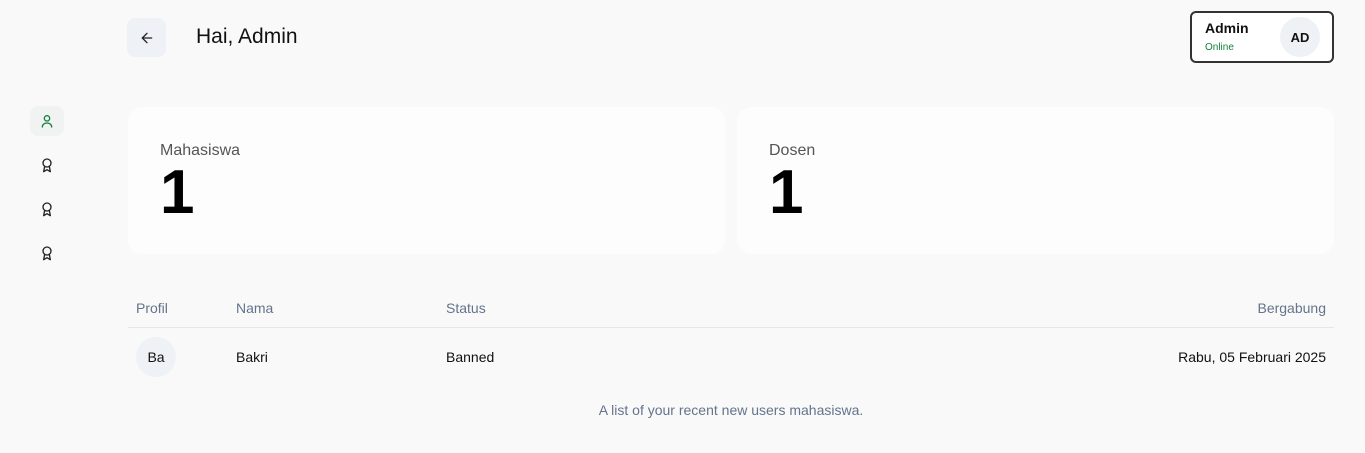 The image size is (1365, 453). Describe the element at coordinates (247, 36) in the screenshot. I see `page-title: Hai, Admin` at that location.